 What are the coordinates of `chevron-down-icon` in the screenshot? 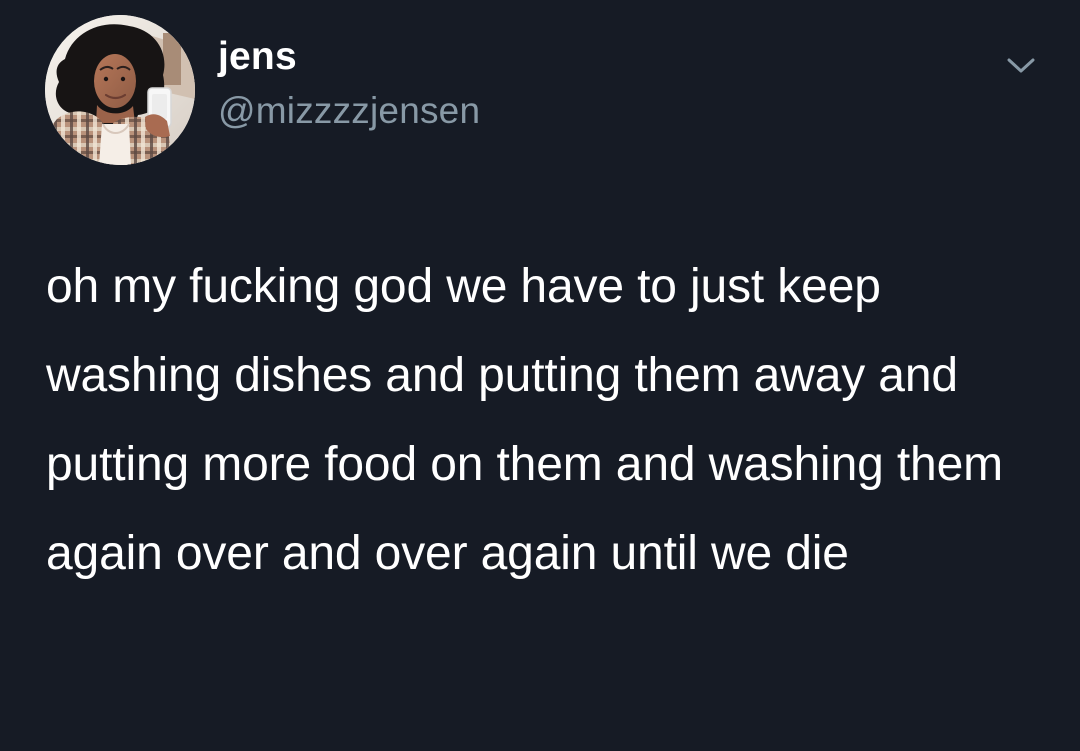 It's located at (1021, 65).